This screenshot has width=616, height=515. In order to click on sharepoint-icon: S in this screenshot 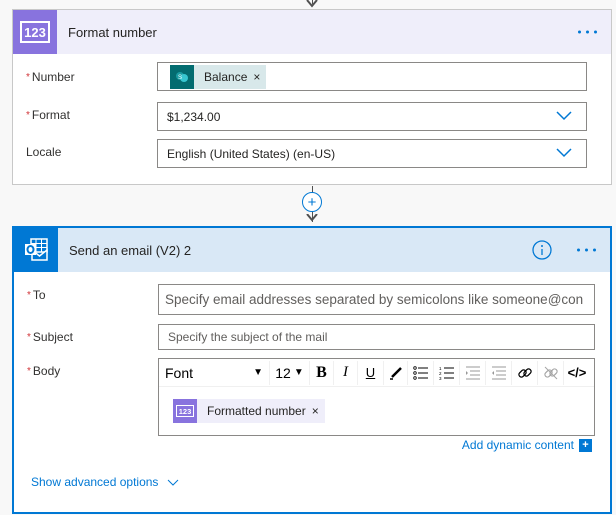, I will do `click(182, 76)`.